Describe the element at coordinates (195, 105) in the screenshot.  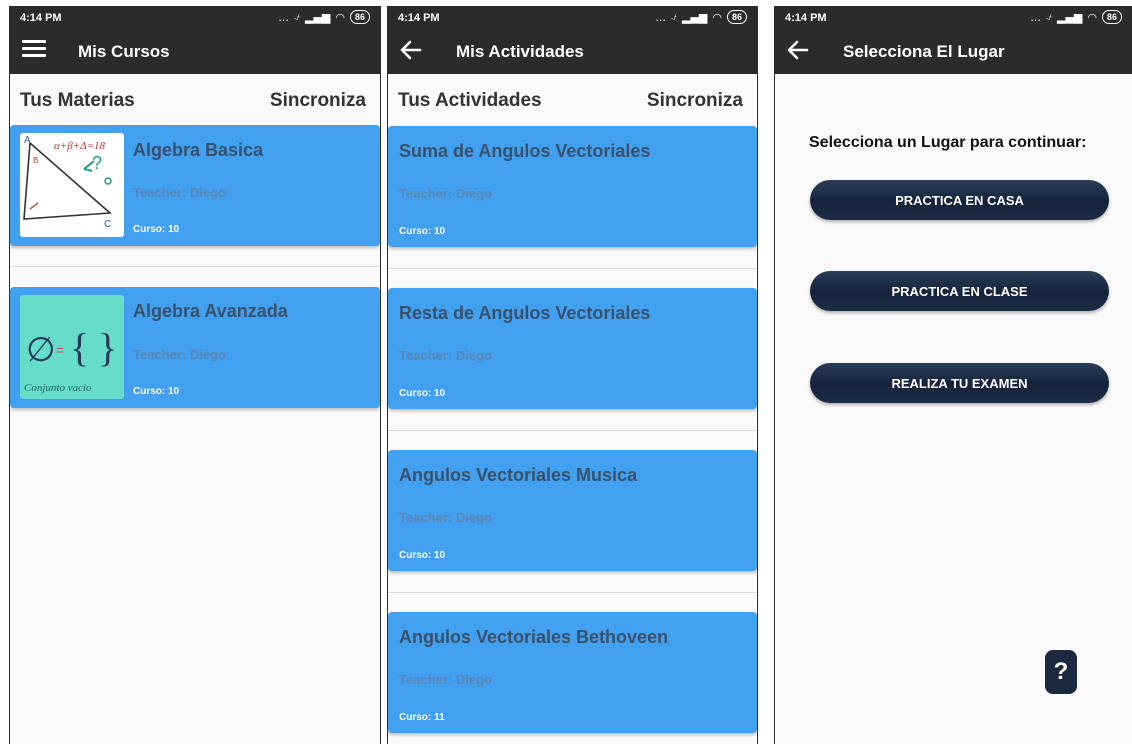
I see `section-header: Tus Materias Sincroniza` at that location.